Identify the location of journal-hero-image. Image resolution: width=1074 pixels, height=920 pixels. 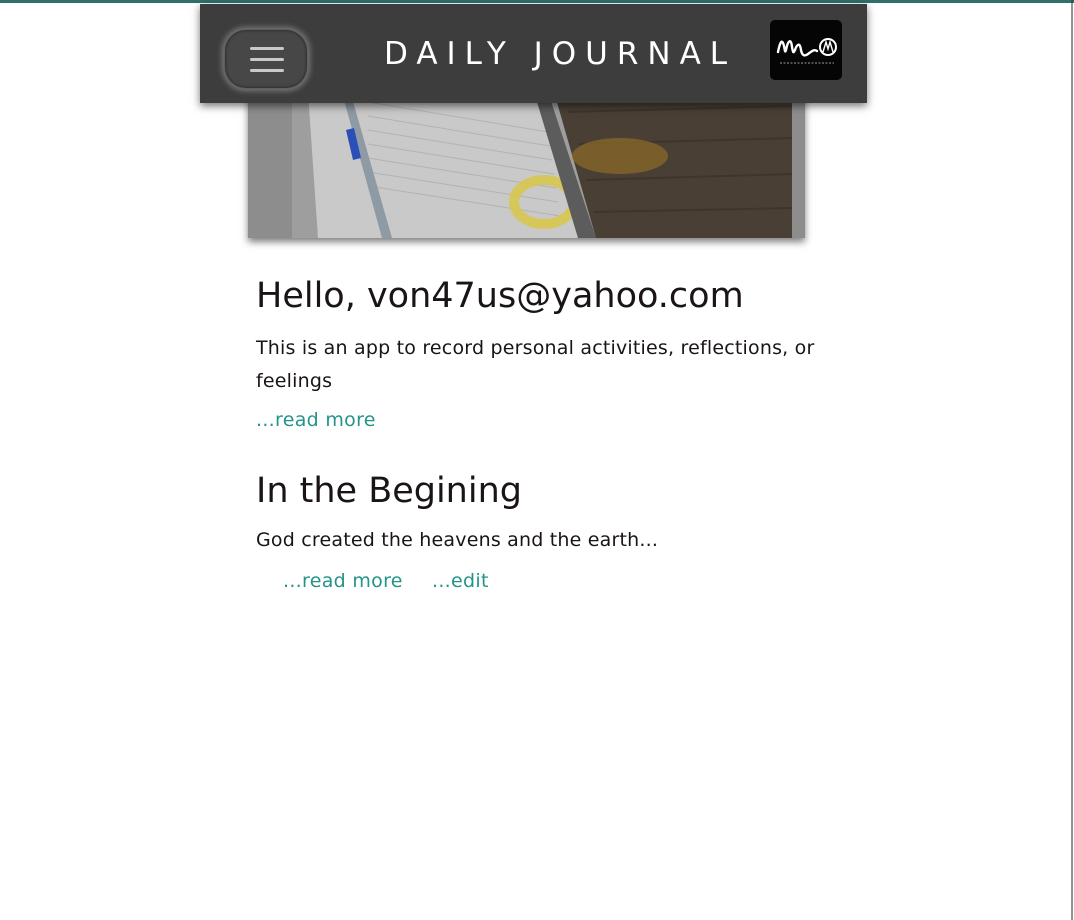
(526, 165).